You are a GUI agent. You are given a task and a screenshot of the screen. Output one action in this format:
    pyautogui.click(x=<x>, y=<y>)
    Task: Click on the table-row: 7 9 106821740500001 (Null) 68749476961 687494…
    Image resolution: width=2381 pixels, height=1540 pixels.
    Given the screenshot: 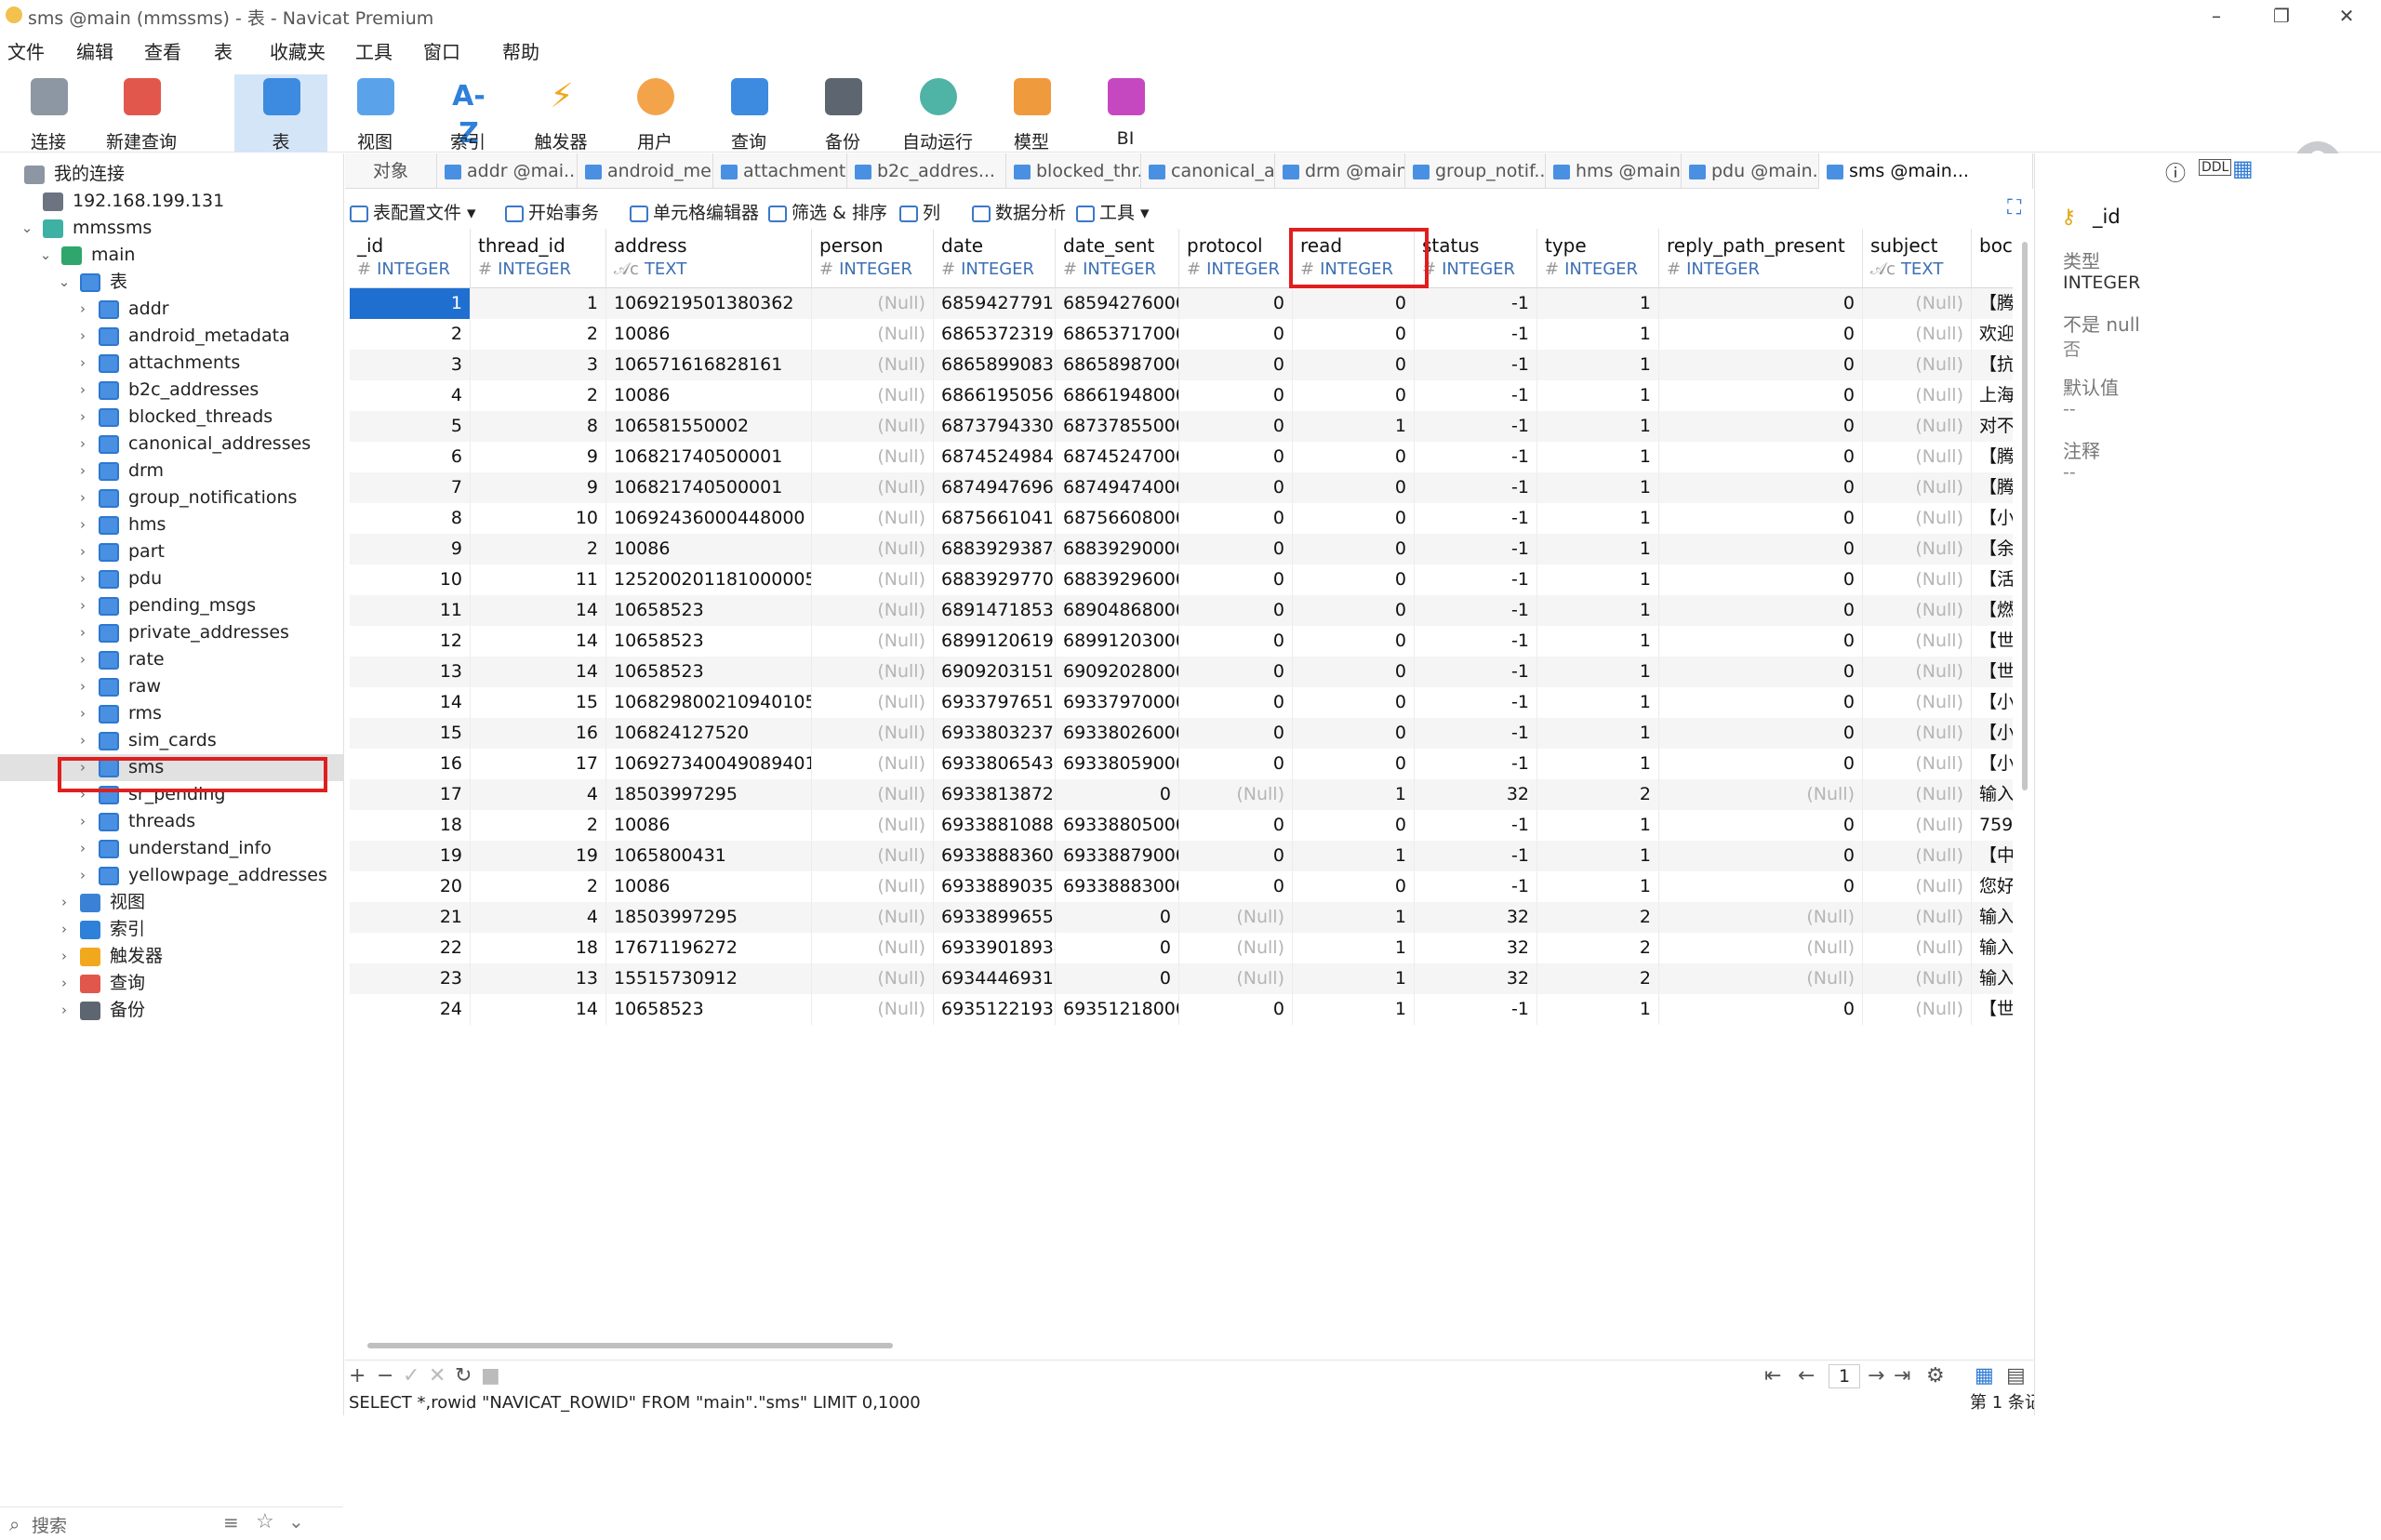 What is the action you would take?
    pyautogui.click(x=1181, y=487)
    